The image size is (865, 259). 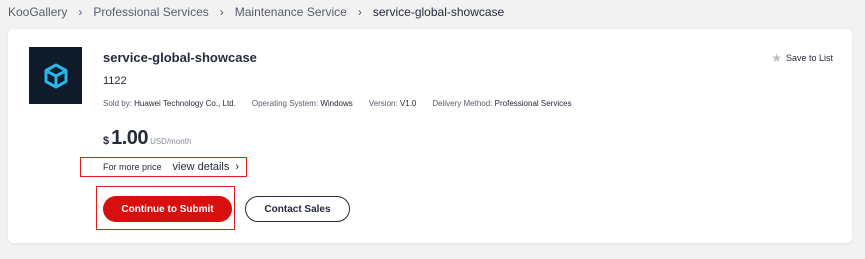 I want to click on breadcrumb-current: service-global-showcase, so click(x=438, y=12).